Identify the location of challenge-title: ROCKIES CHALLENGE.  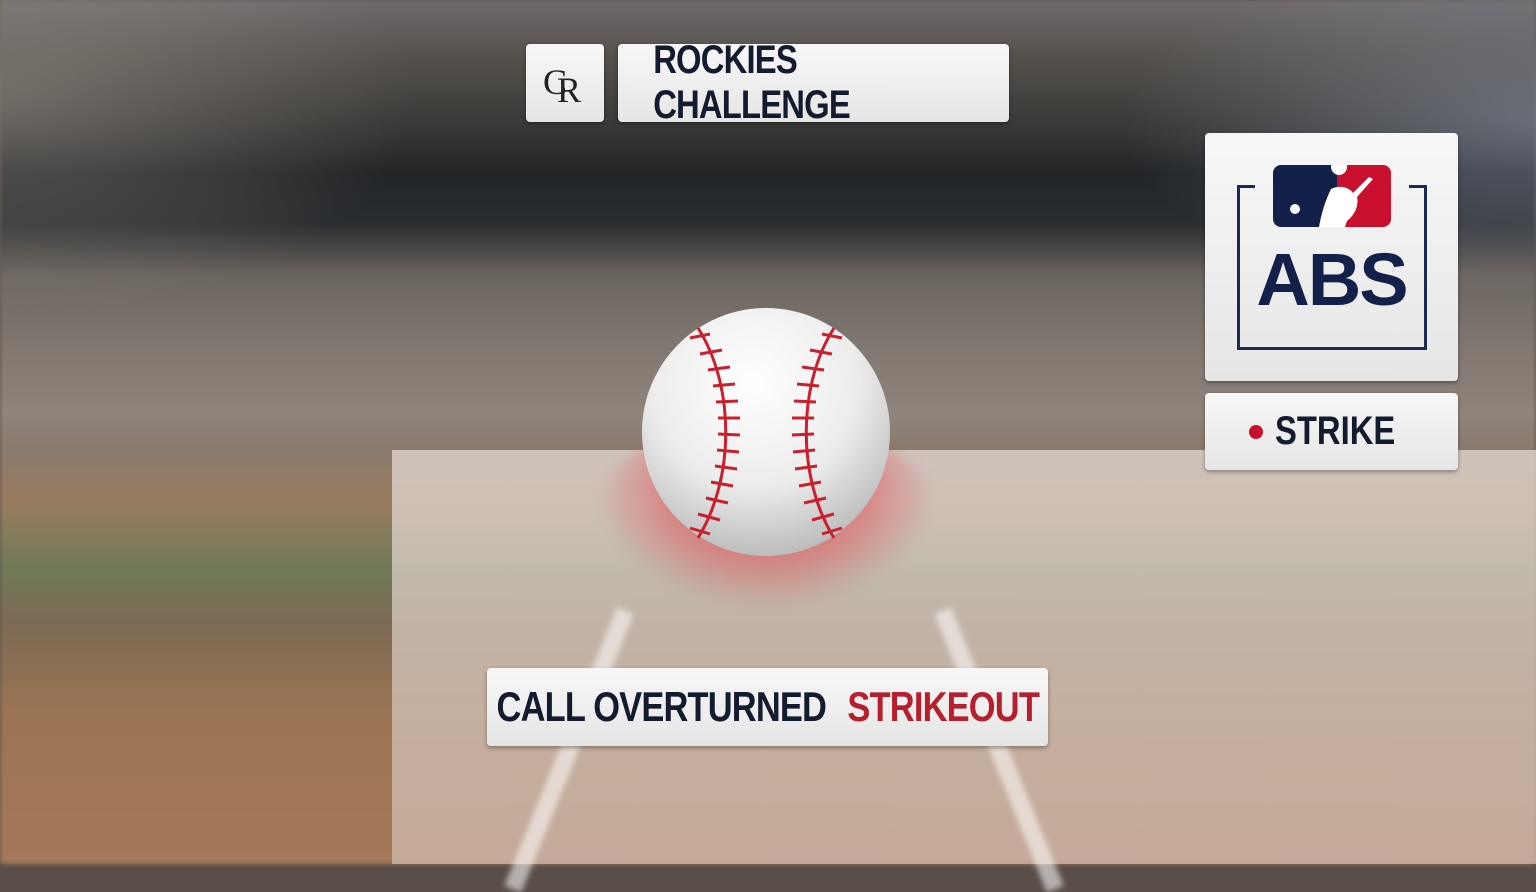
(752, 82).